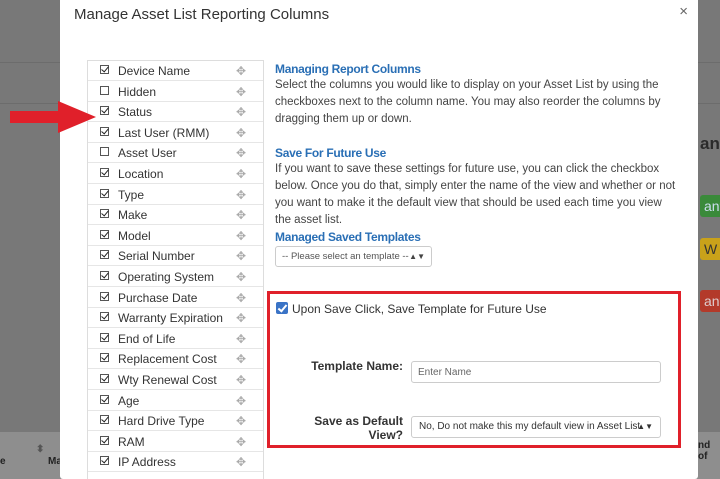 This screenshot has height=479, width=720. Describe the element at coordinates (167, 380) in the screenshot. I see `column-label: Wty Renewal Cost` at that location.